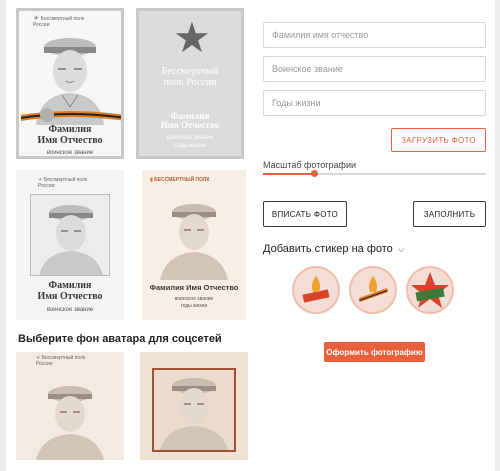  What do you see at coordinates (151, 180) in the screenshot?
I see `ribbon-logo-icon: ▮` at bounding box center [151, 180].